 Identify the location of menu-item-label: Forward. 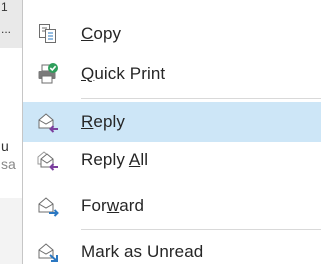
(113, 205).